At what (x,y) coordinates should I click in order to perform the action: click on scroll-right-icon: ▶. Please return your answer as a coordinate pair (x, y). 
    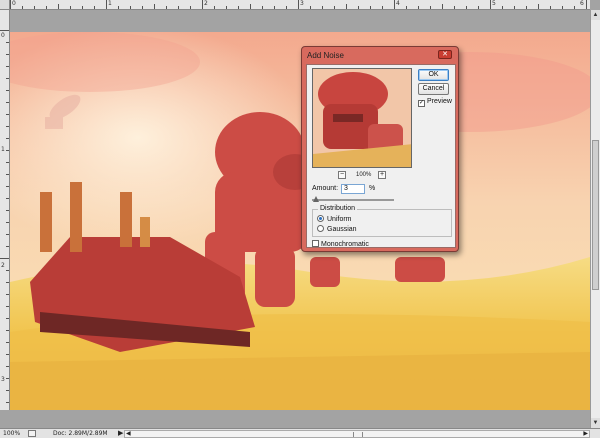
    Looking at the image, I should click on (585, 433).